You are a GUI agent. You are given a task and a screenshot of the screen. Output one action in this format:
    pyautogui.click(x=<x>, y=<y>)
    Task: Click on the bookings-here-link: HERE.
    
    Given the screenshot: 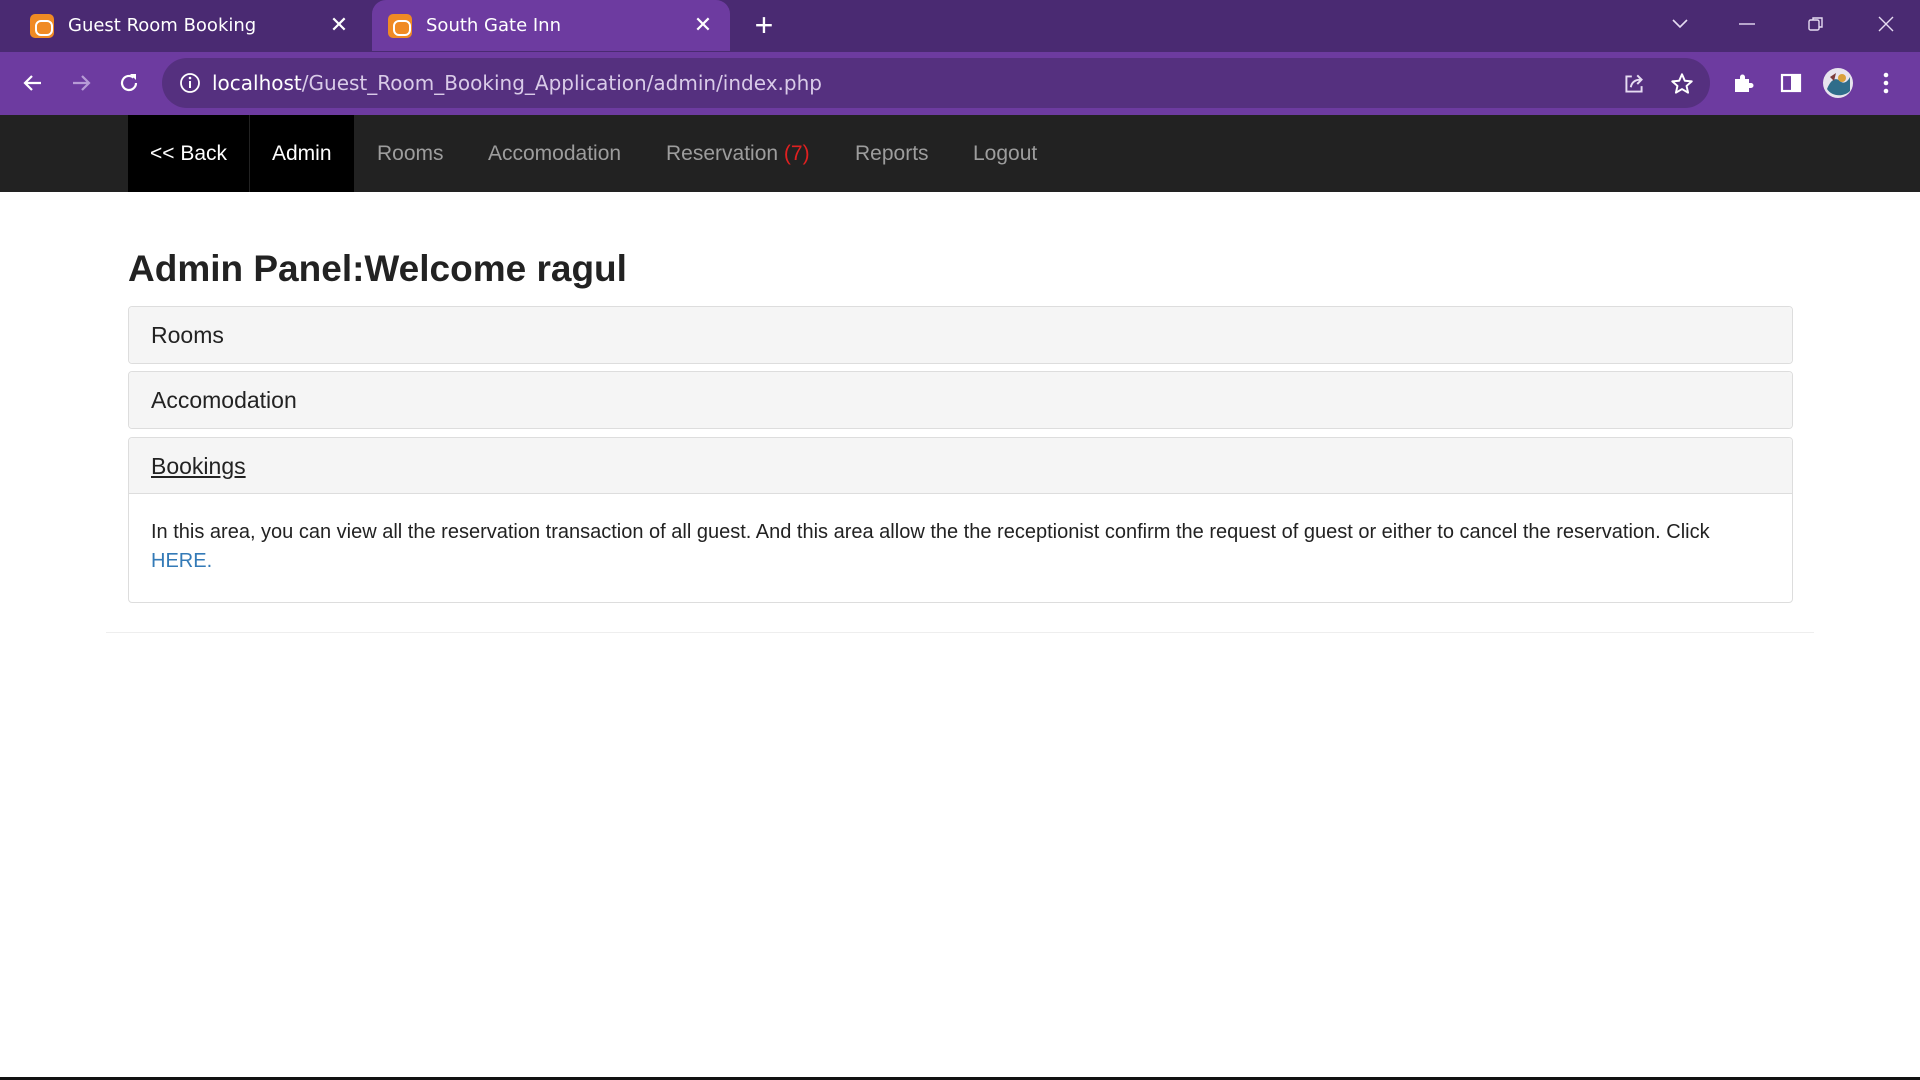 What is the action you would take?
    pyautogui.click(x=181, y=561)
    